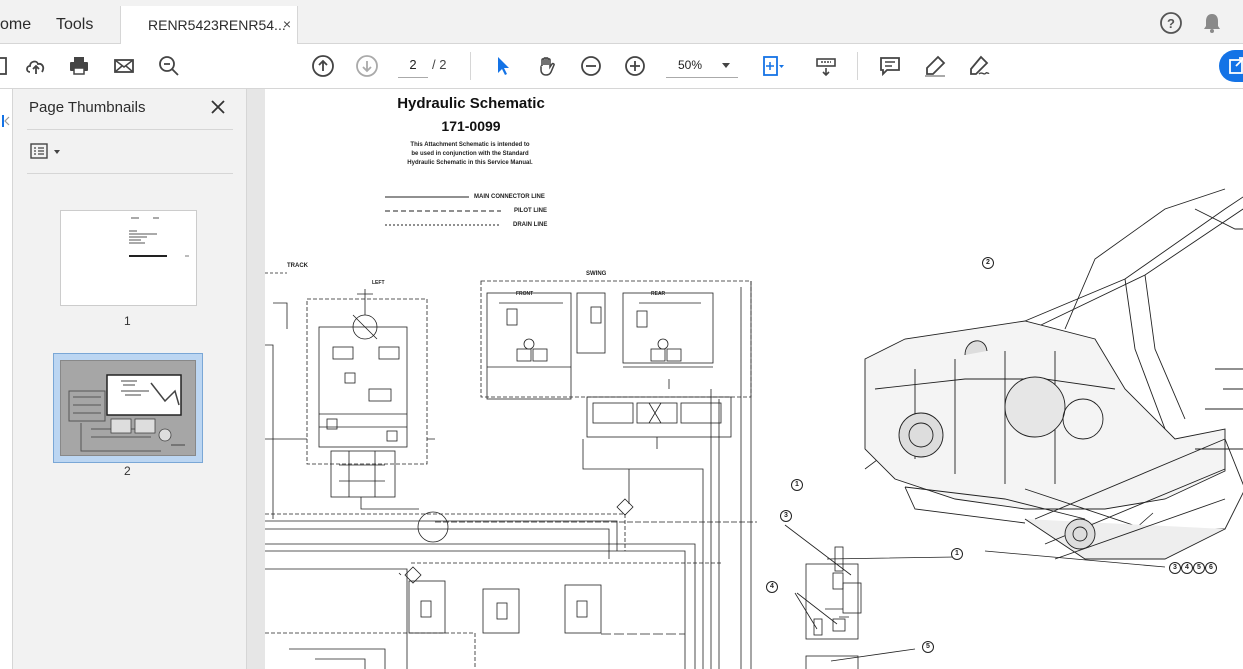  What do you see at coordinates (1236, 65) in the screenshot?
I see `share-icon` at bounding box center [1236, 65].